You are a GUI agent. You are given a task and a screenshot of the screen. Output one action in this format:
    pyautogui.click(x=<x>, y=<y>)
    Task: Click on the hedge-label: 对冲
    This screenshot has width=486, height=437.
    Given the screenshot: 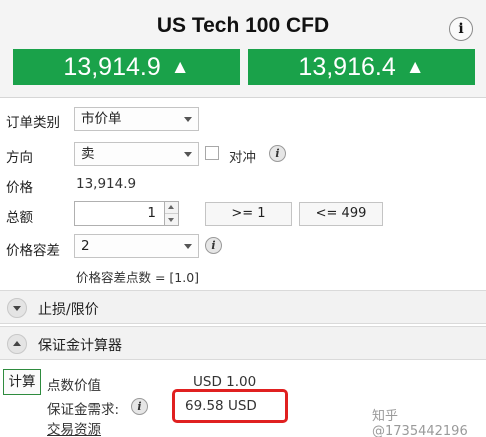 What is the action you would take?
    pyautogui.click(x=242, y=158)
    